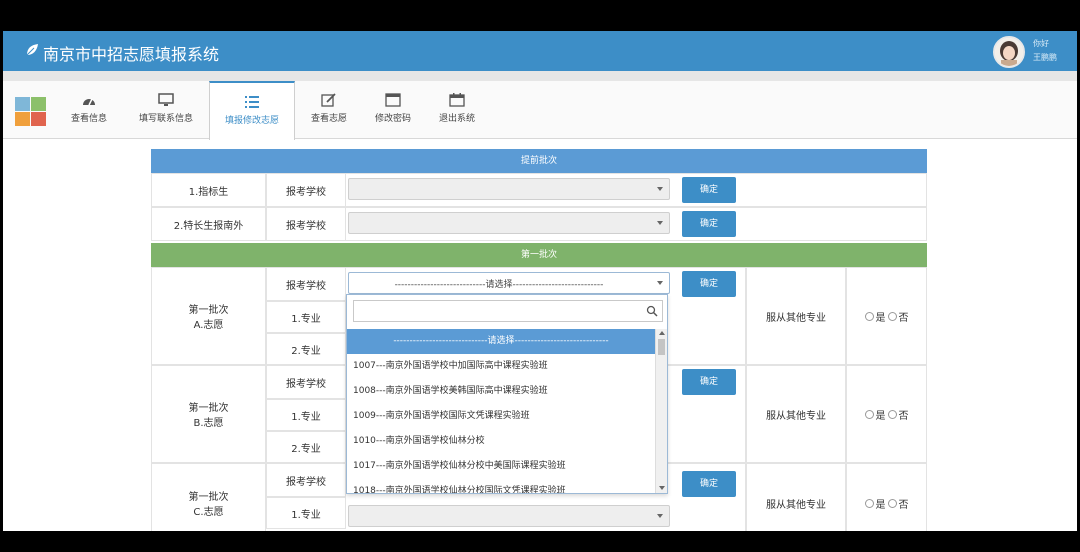 The image size is (1080, 552). Describe the element at coordinates (88, 119) in the screenshot. I see `nav-label: 查看信息` at that location.